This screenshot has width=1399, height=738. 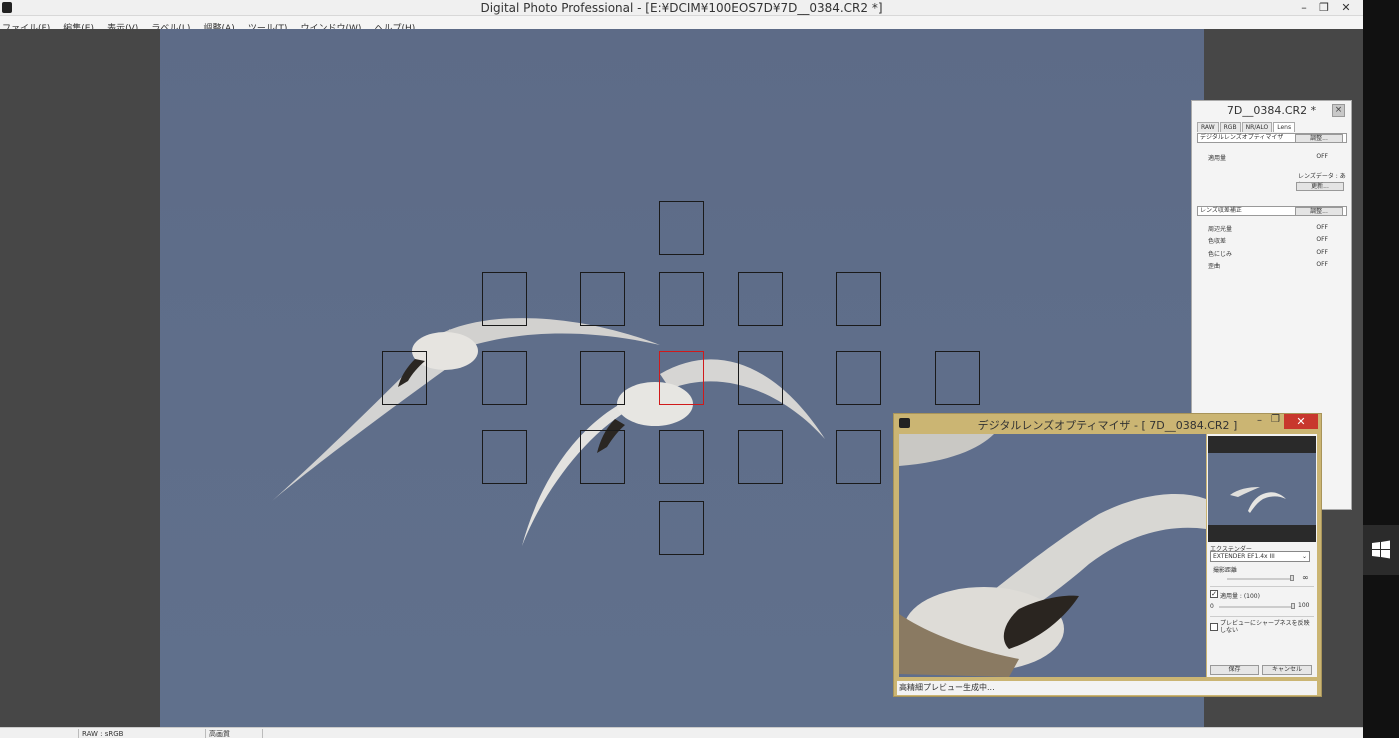 What do you see at coordinates (1212, 606) in the screenshot?
I see `apply-min-label: 0` at bounding box center [1212, 606].